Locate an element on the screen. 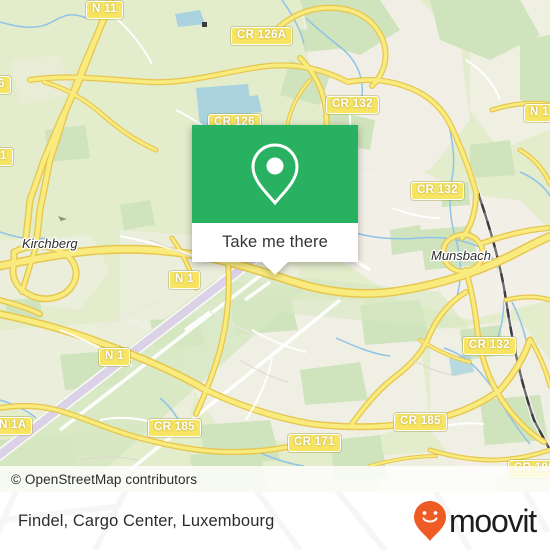 Image resolution: width=550 pixels, height=550 pixels. map-pin-icon is located at coordinates (275, 174).